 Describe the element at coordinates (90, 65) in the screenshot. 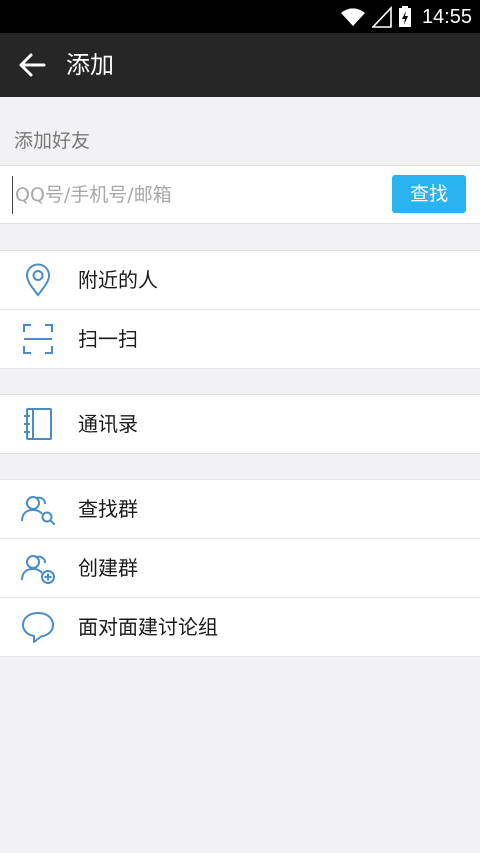

I see `page-title: 添加` at that location.